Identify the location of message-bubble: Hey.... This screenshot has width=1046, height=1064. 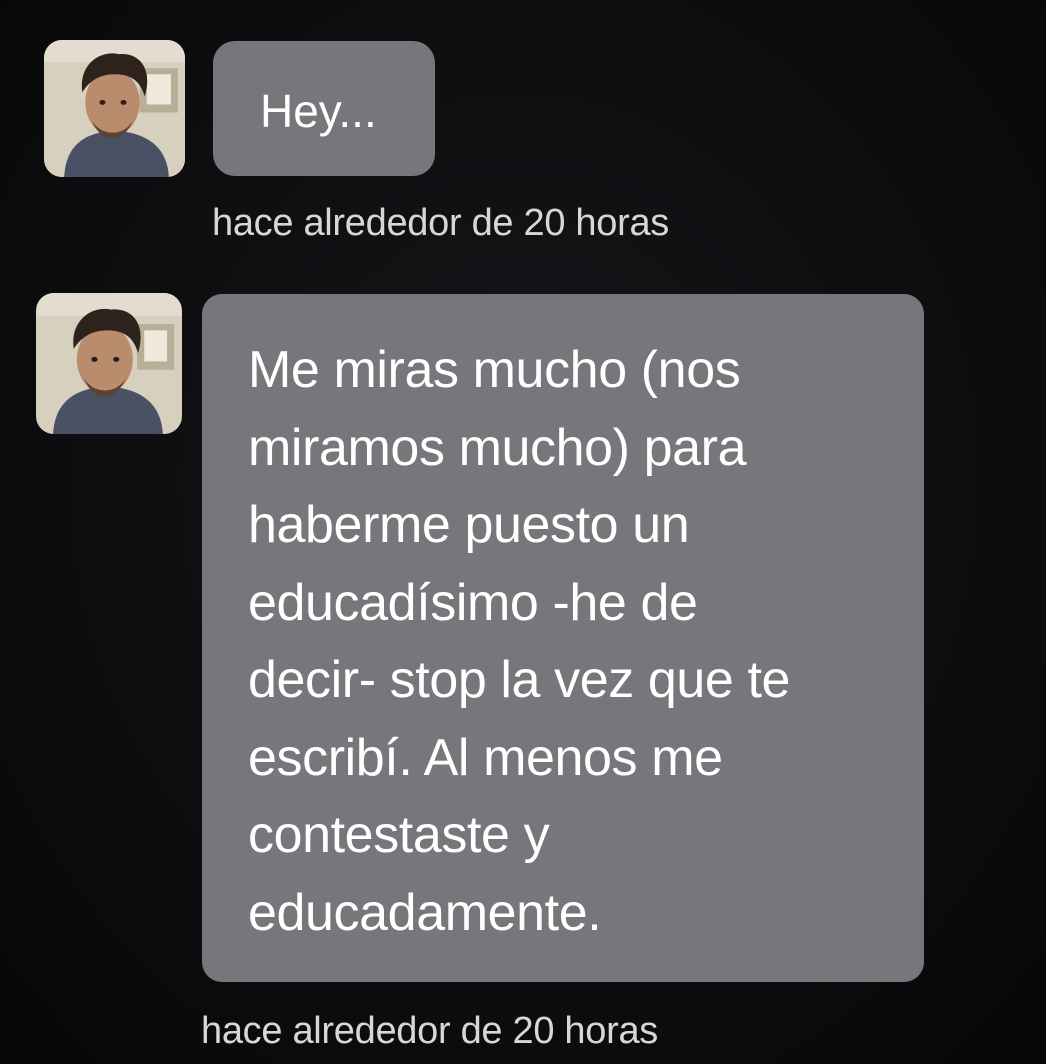
(324, 108).